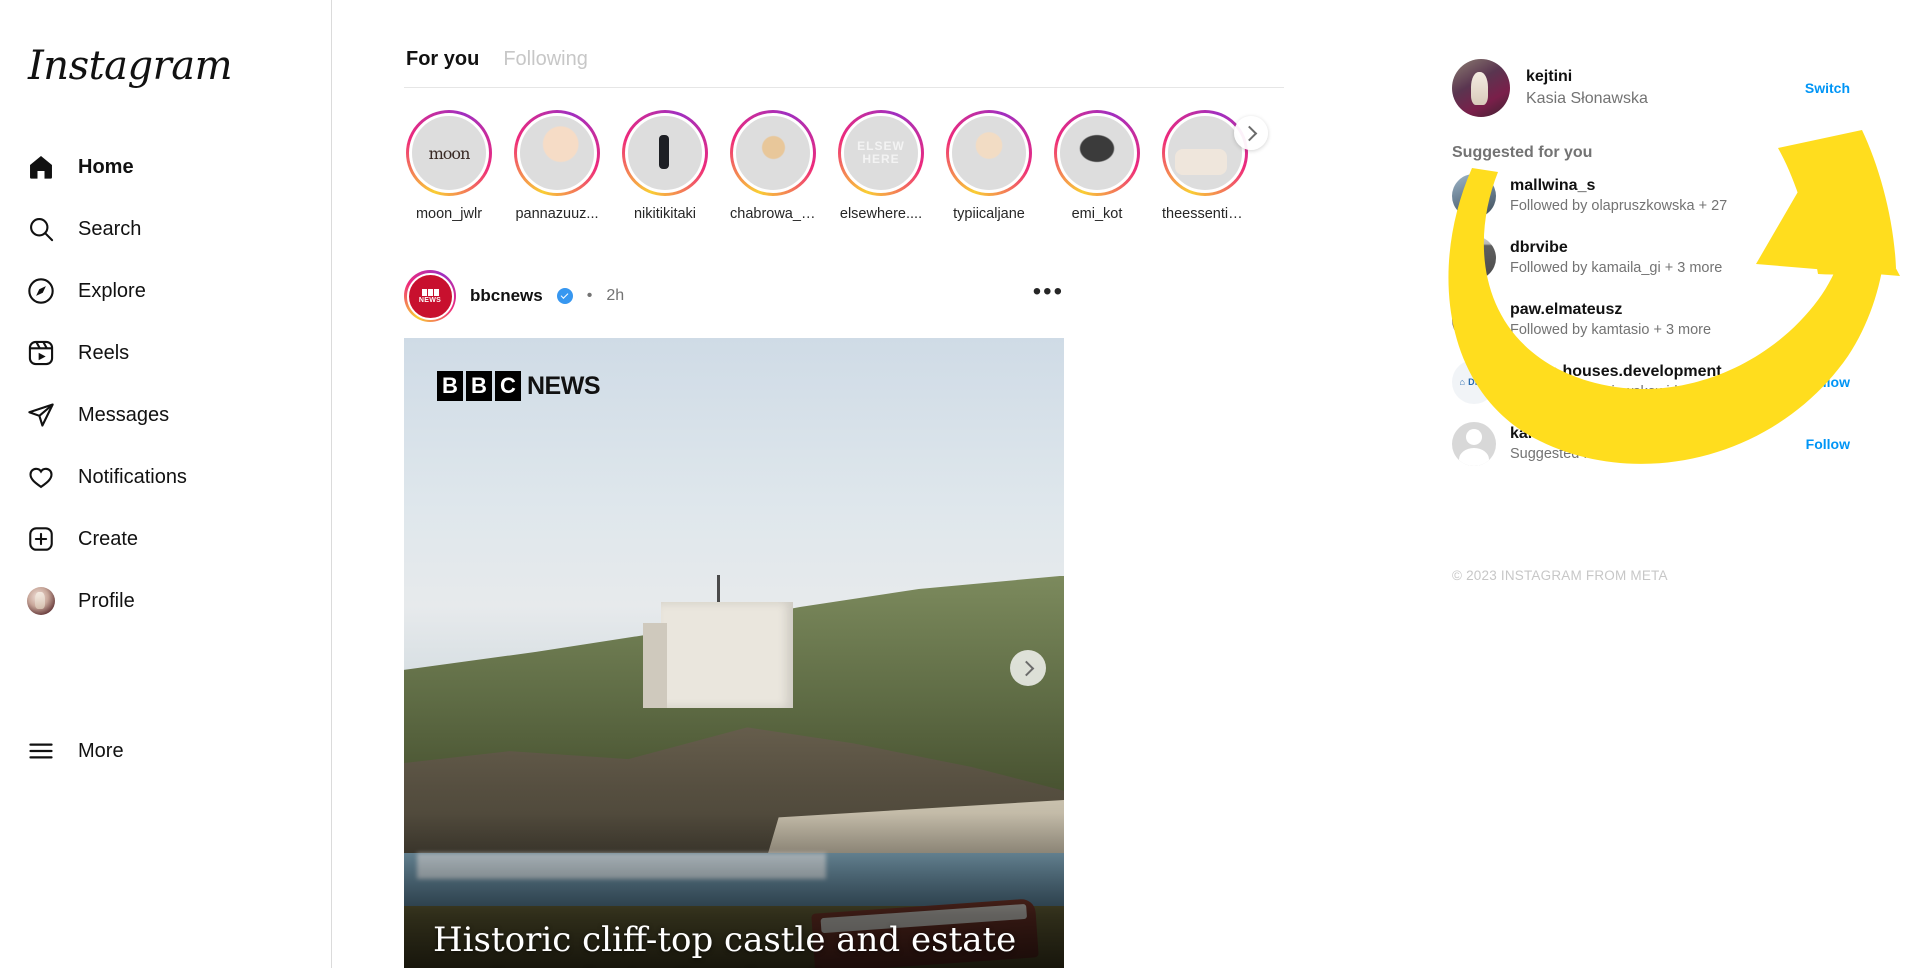 Image resolution: width=1916 pixels, height=968 pixels. Describe the element at coordinates (1841, 153) in the screenshot. I see `see-all-button: All` at that location.